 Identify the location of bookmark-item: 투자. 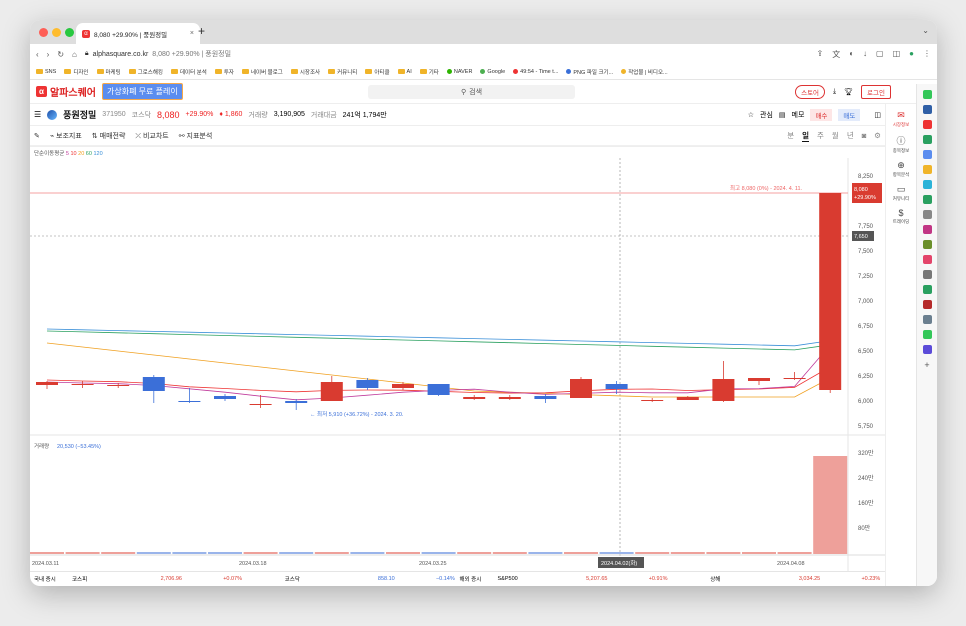
(224, 72).